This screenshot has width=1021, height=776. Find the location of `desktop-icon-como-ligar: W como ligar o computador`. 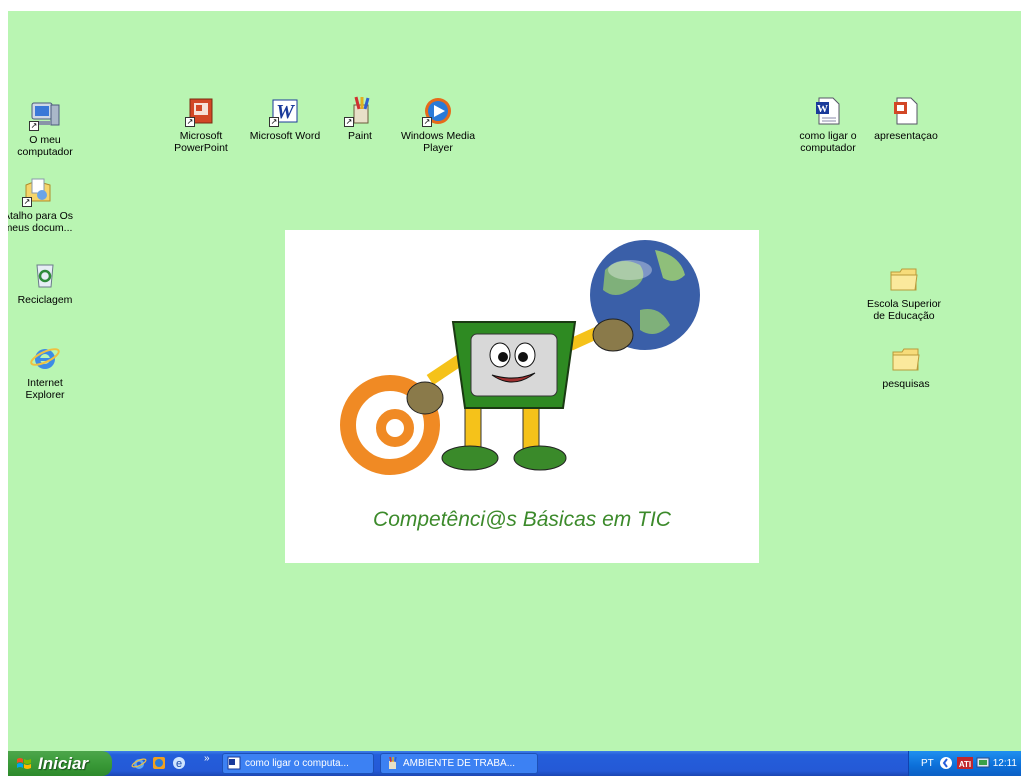

desktop-icon-como-ligar: W como ligar o computador is located at coordinates (828, 124).